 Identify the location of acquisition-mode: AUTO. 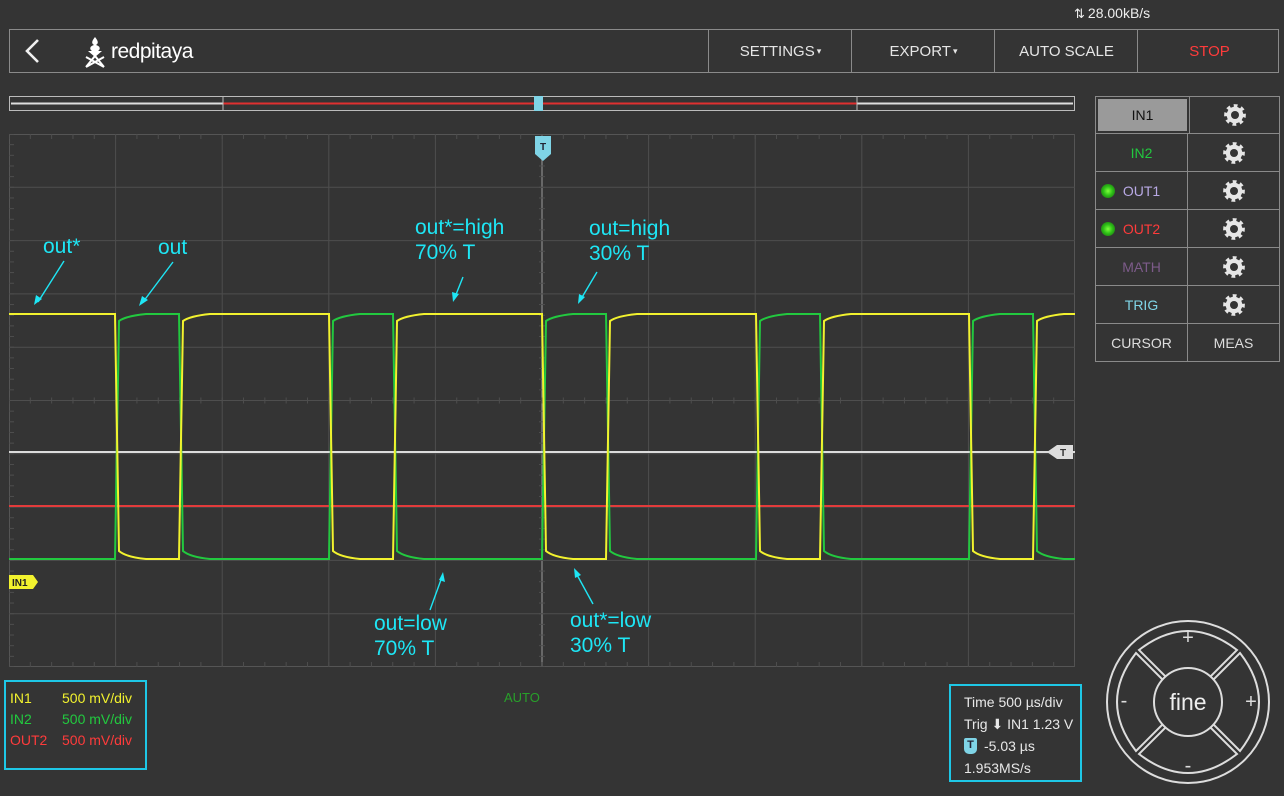
(522, 697).